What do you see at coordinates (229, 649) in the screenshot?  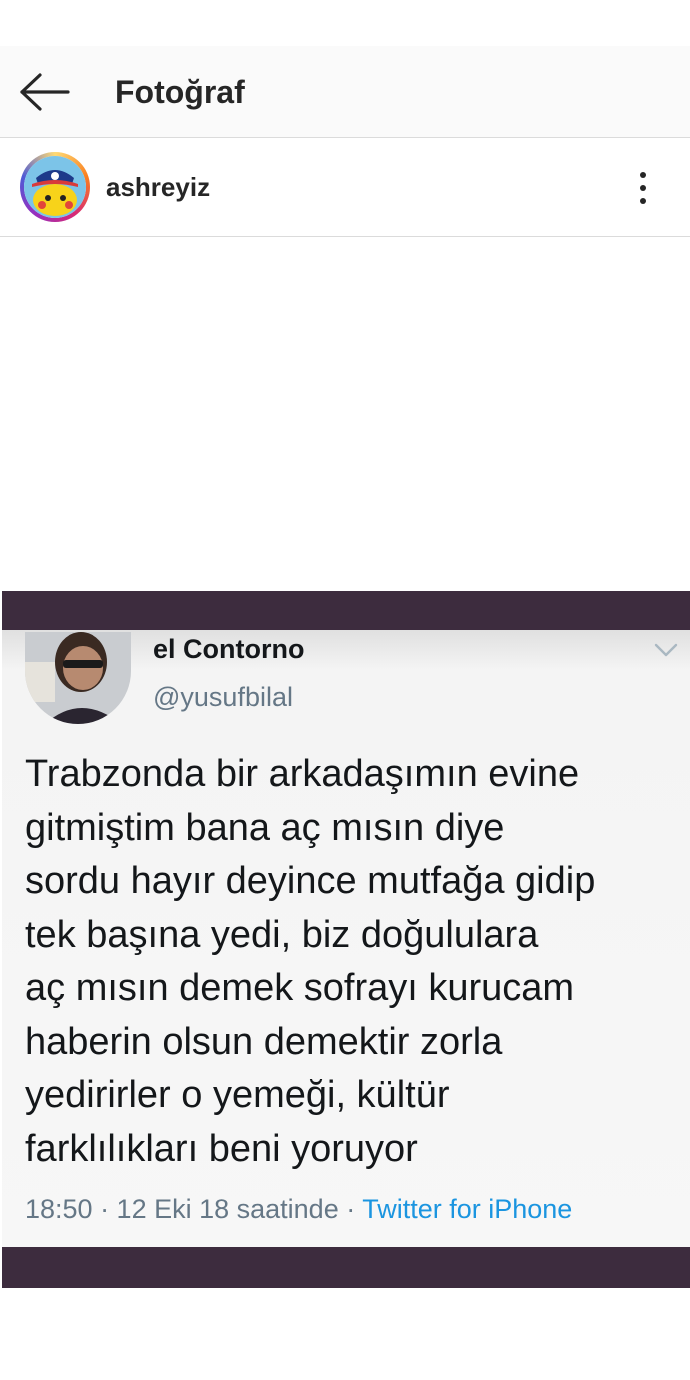 I see `tweet-display-name: el Contorno` at bounding box center [229, 649].